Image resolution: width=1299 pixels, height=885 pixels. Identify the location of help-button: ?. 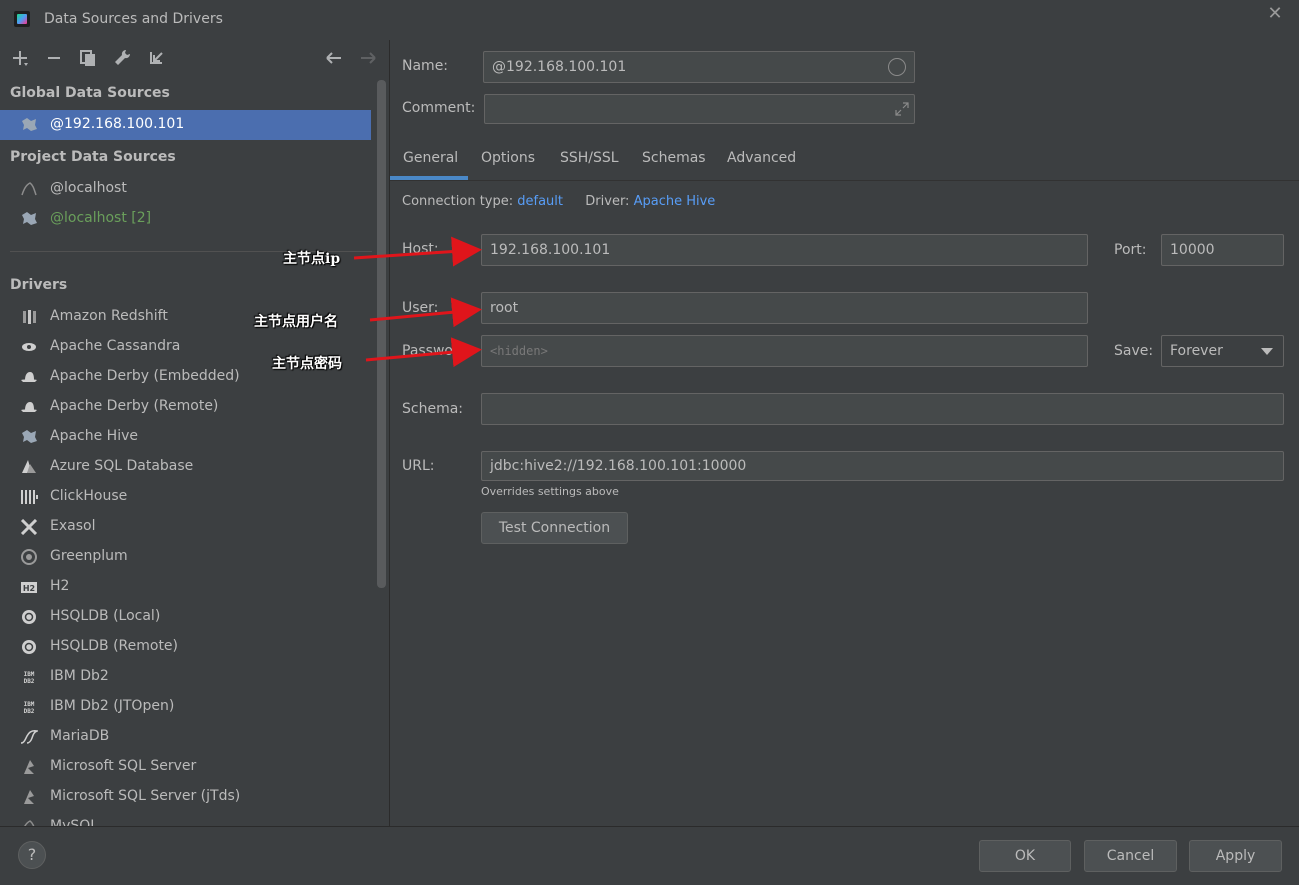
(32, 855).